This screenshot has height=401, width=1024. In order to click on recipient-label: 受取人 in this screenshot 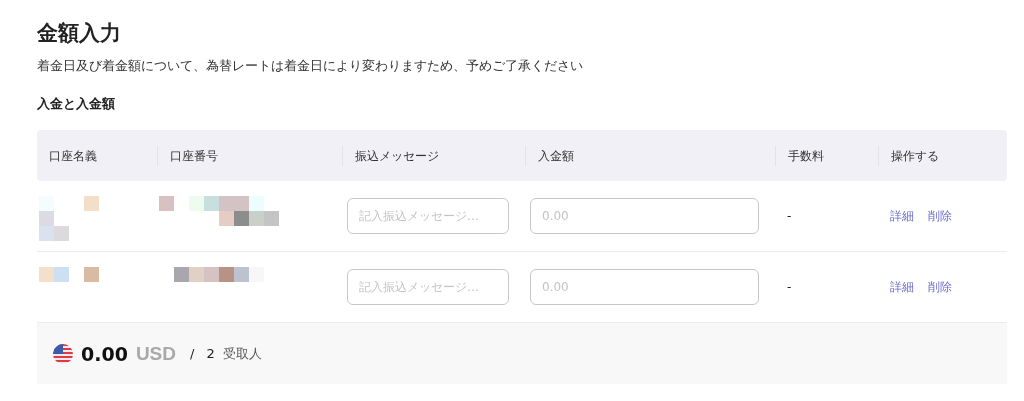, I will do `click(242, 353)`.